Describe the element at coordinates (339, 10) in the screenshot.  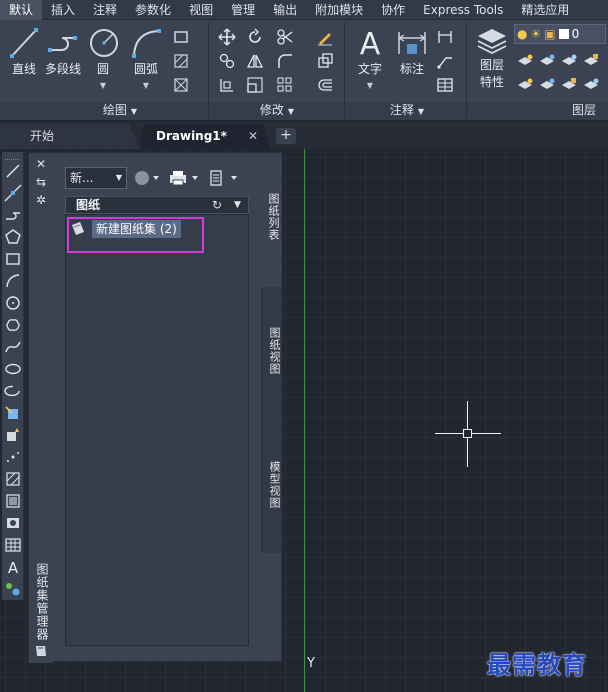
I see `tab-addins: 附加模块` at that location.